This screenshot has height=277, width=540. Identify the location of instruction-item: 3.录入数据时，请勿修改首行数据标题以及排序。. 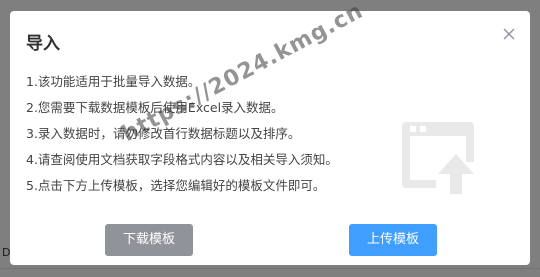
(163, 133).